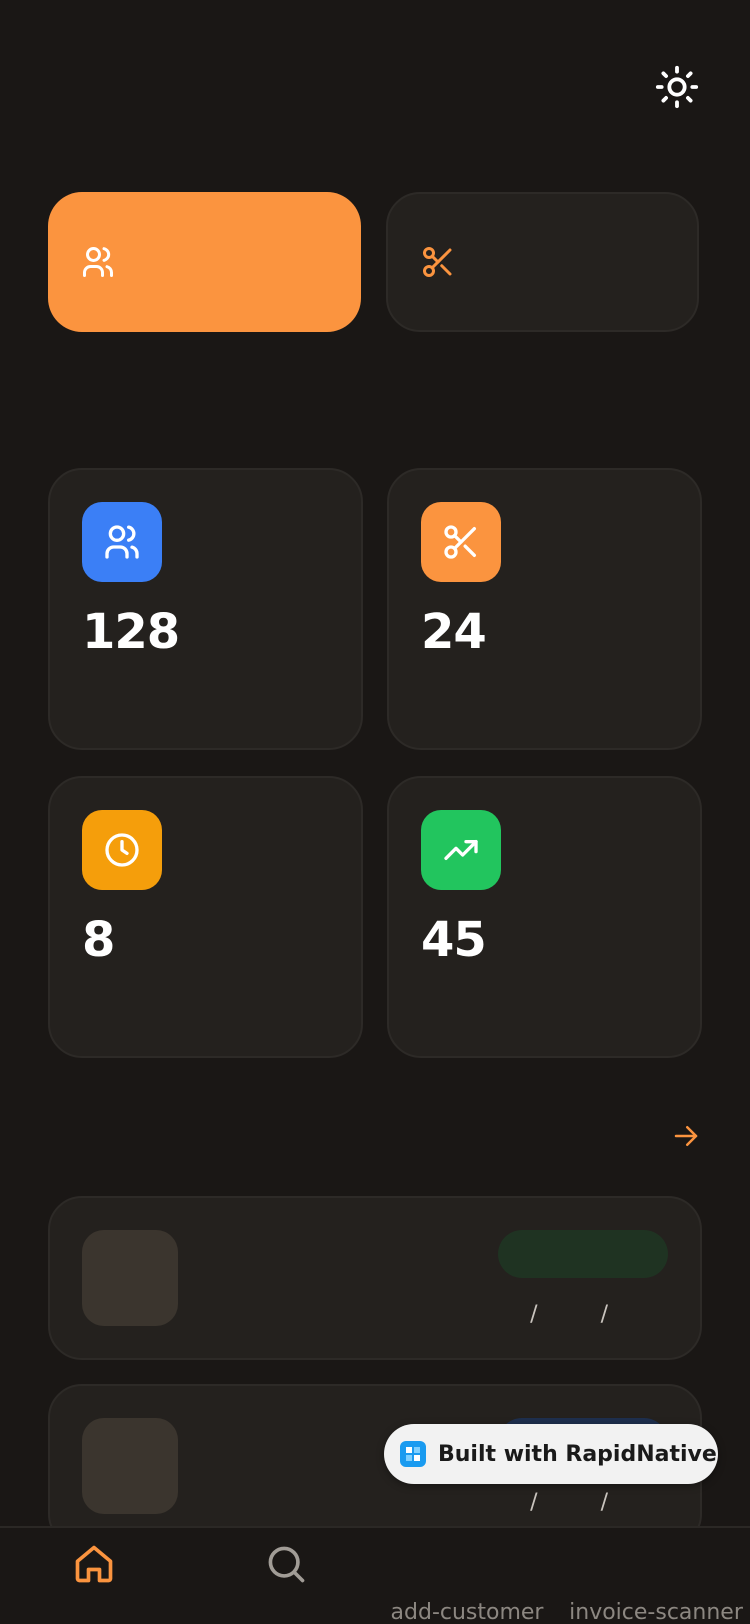 Image resolution: width=750 pixels, height=1624 pixels. Describe the element at coordinates (454, 940) in the screenshot. I see `stat-value: 45` at that location.